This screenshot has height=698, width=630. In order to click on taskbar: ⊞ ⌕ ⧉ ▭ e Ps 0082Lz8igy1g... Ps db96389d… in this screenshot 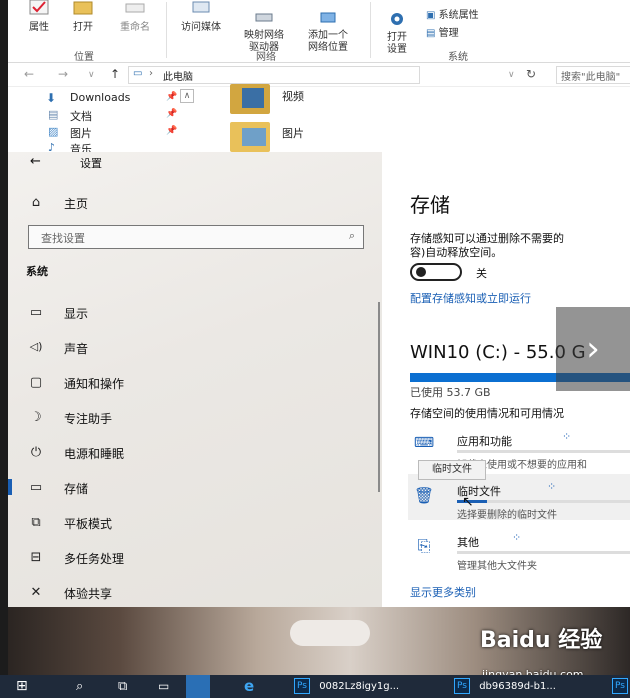, I will do `click(315, 686)`.